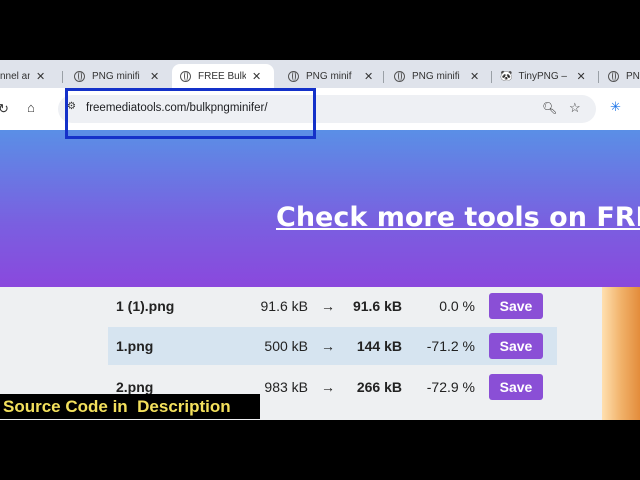 The image size is (640, 480). I want to click on tab-6: 🐼 TinyPNG – ✕, so click(544, 76).